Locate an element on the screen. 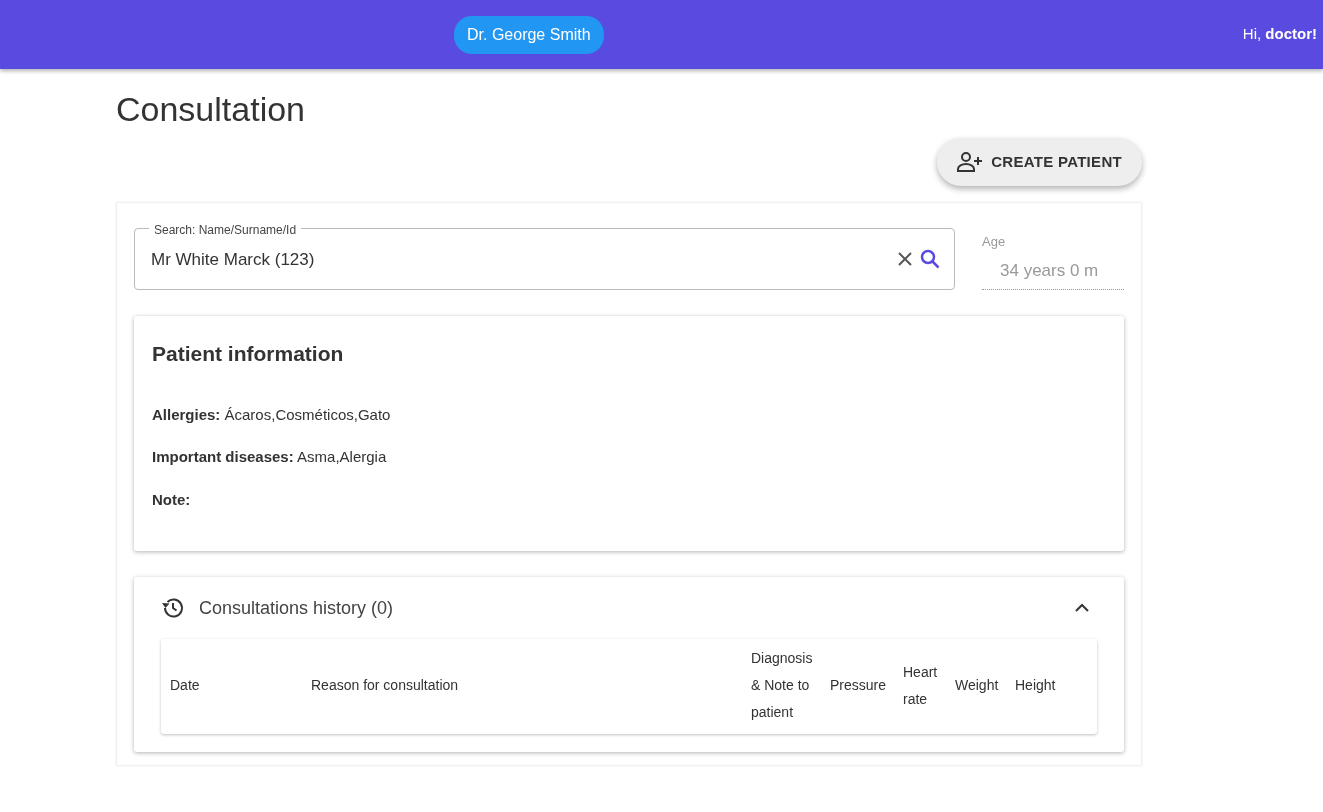 Image resolution: width=1323 pixels, height=812 pixels. search-icon is located at coordinates (930, 259).